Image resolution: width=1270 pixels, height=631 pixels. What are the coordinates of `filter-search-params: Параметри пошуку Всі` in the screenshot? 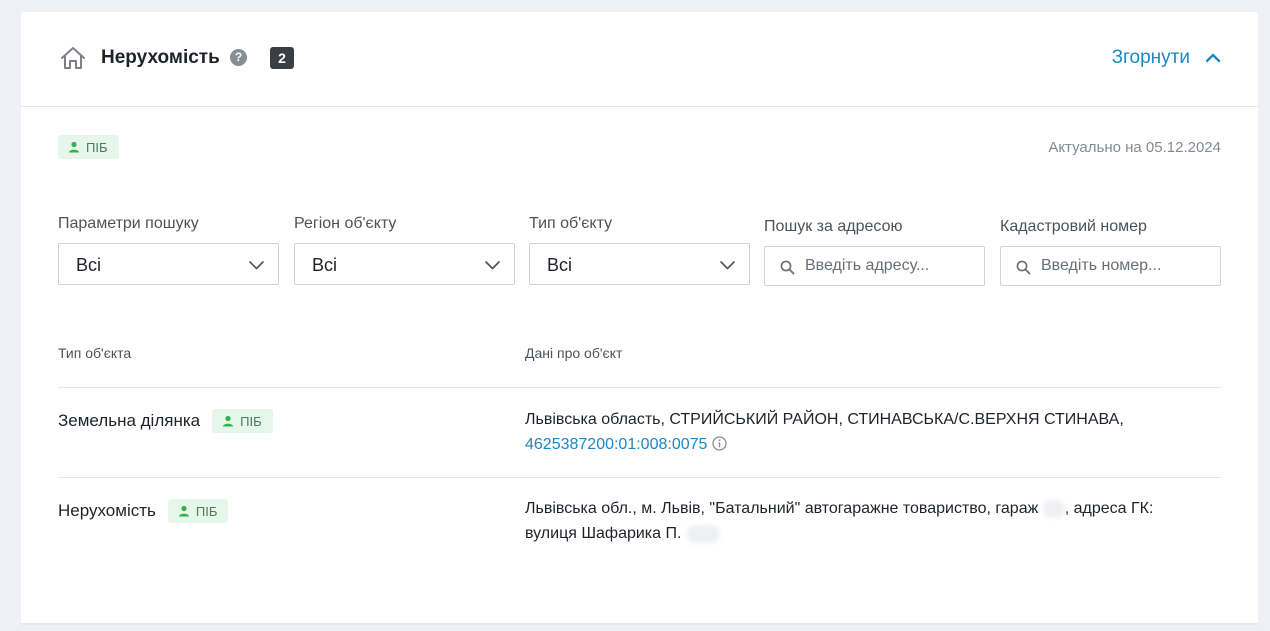 It's located at (168, 250).